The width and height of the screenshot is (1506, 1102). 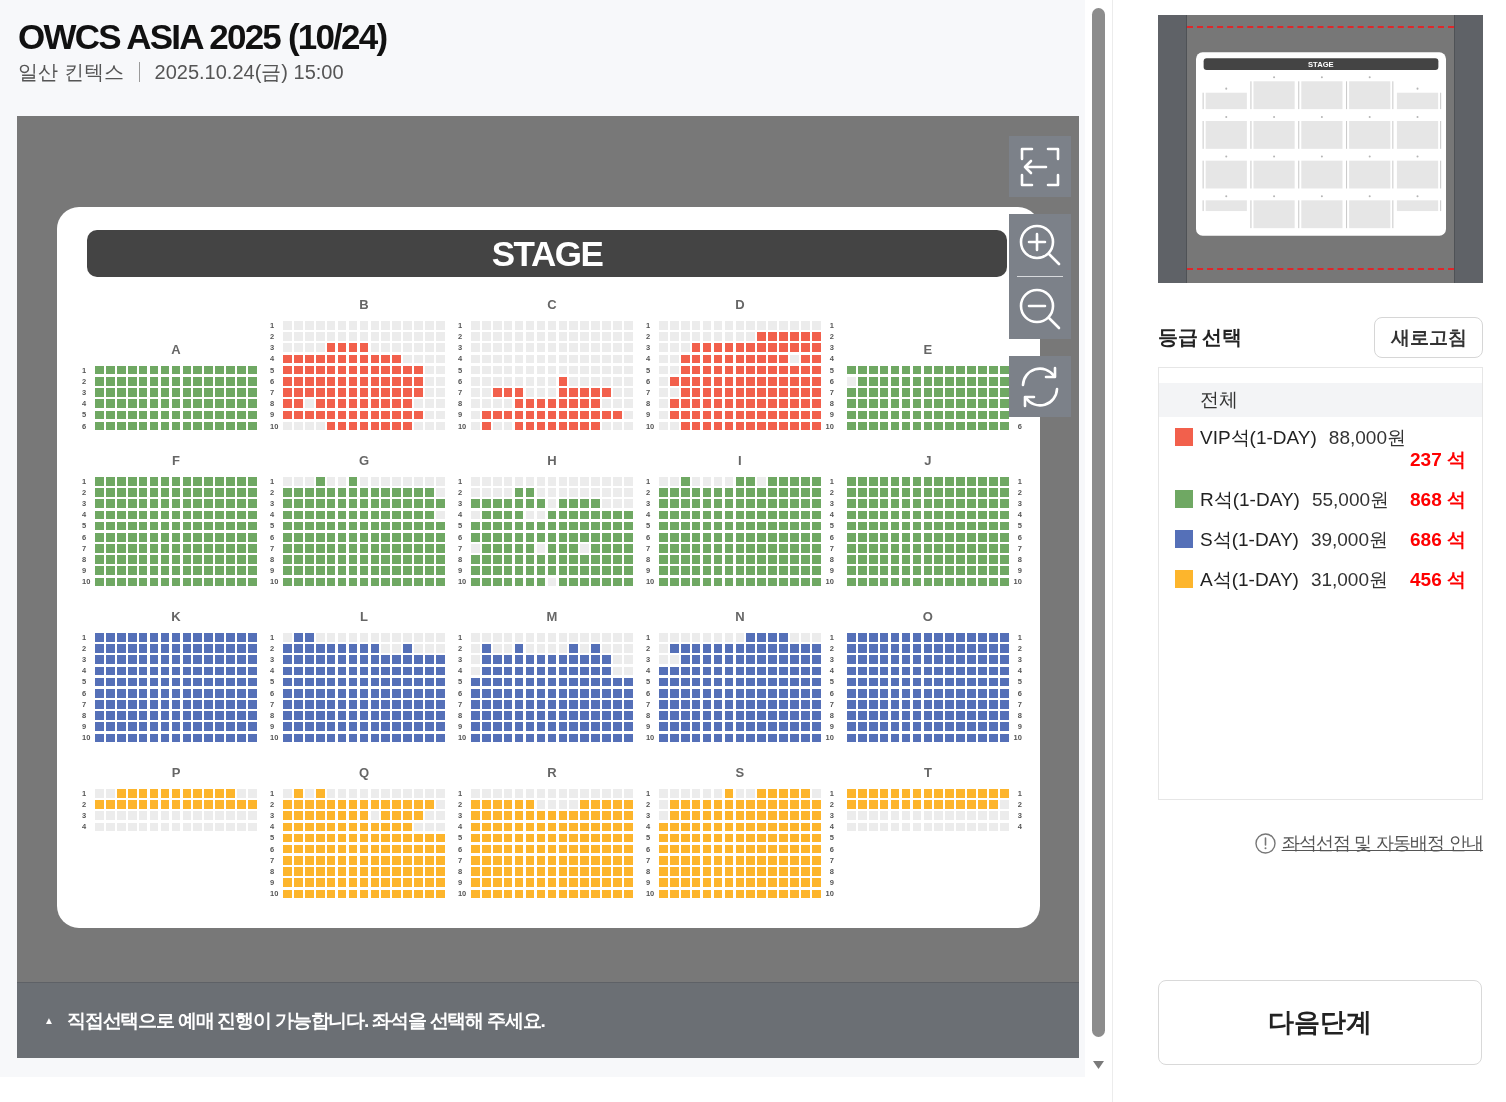 What do you see at coordinates (203, 37) in the screenshot?
I see `event-title: OWCS ASIA 2025 (10/24)` at bounding box center [203, 37].